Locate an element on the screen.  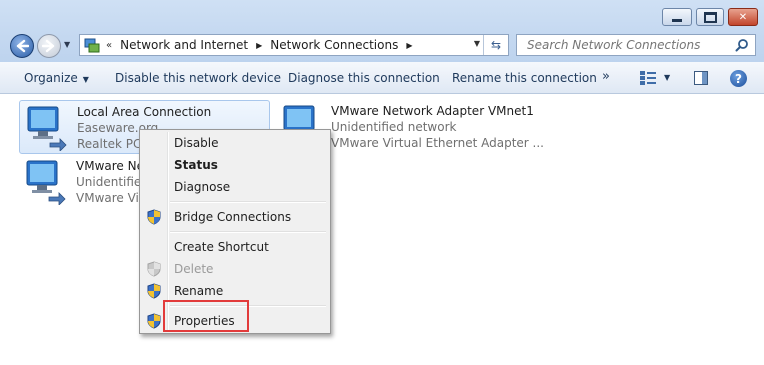
connection-name: VMware Network Adapter VMnet1 is located at coordinates (432, 111).